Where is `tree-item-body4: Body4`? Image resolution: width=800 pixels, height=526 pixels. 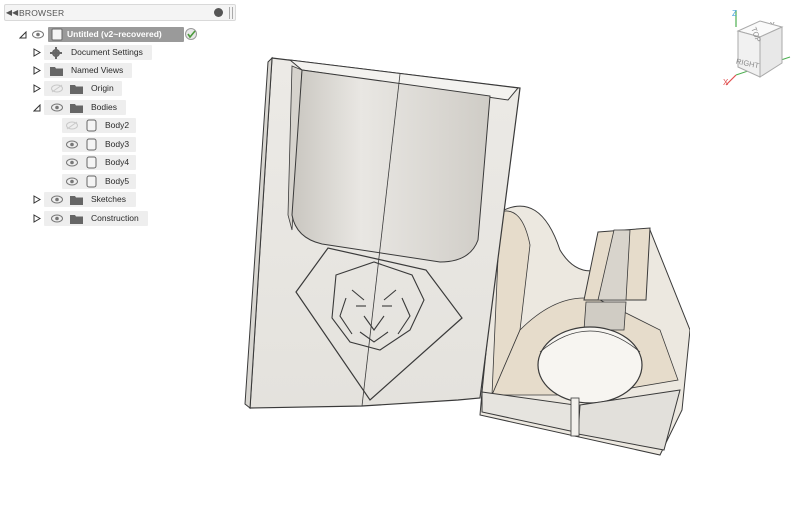
tree-item-body4: Body4 is located at coordinates (120, 162).